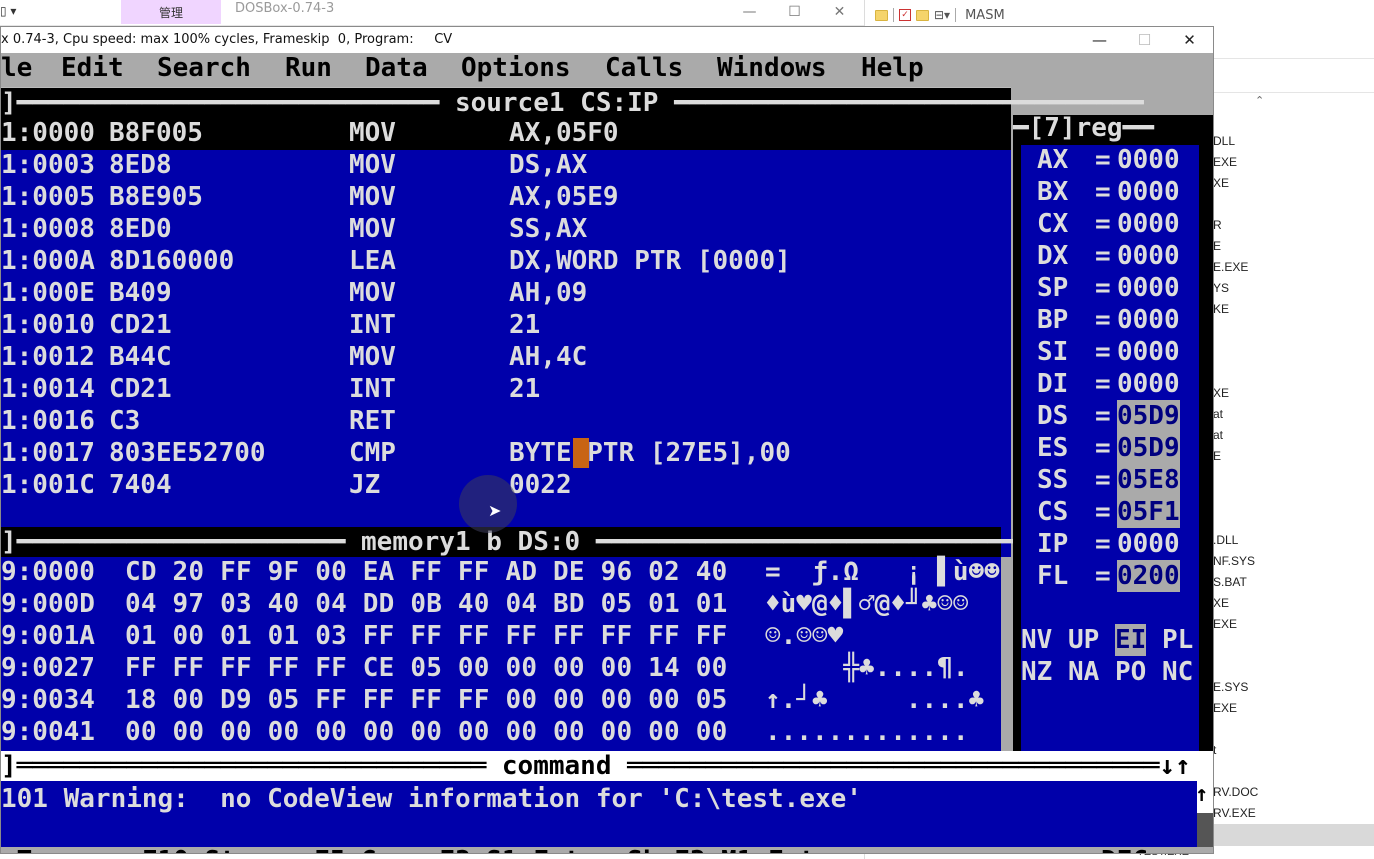 Image resolution: width=1374 pixels, height=859 pixels. What do you see at coordinates (506, 390) in the screenshot?
I see `source-line: 1:0014 CD21 INT 21` at bounding box center [506, 390].